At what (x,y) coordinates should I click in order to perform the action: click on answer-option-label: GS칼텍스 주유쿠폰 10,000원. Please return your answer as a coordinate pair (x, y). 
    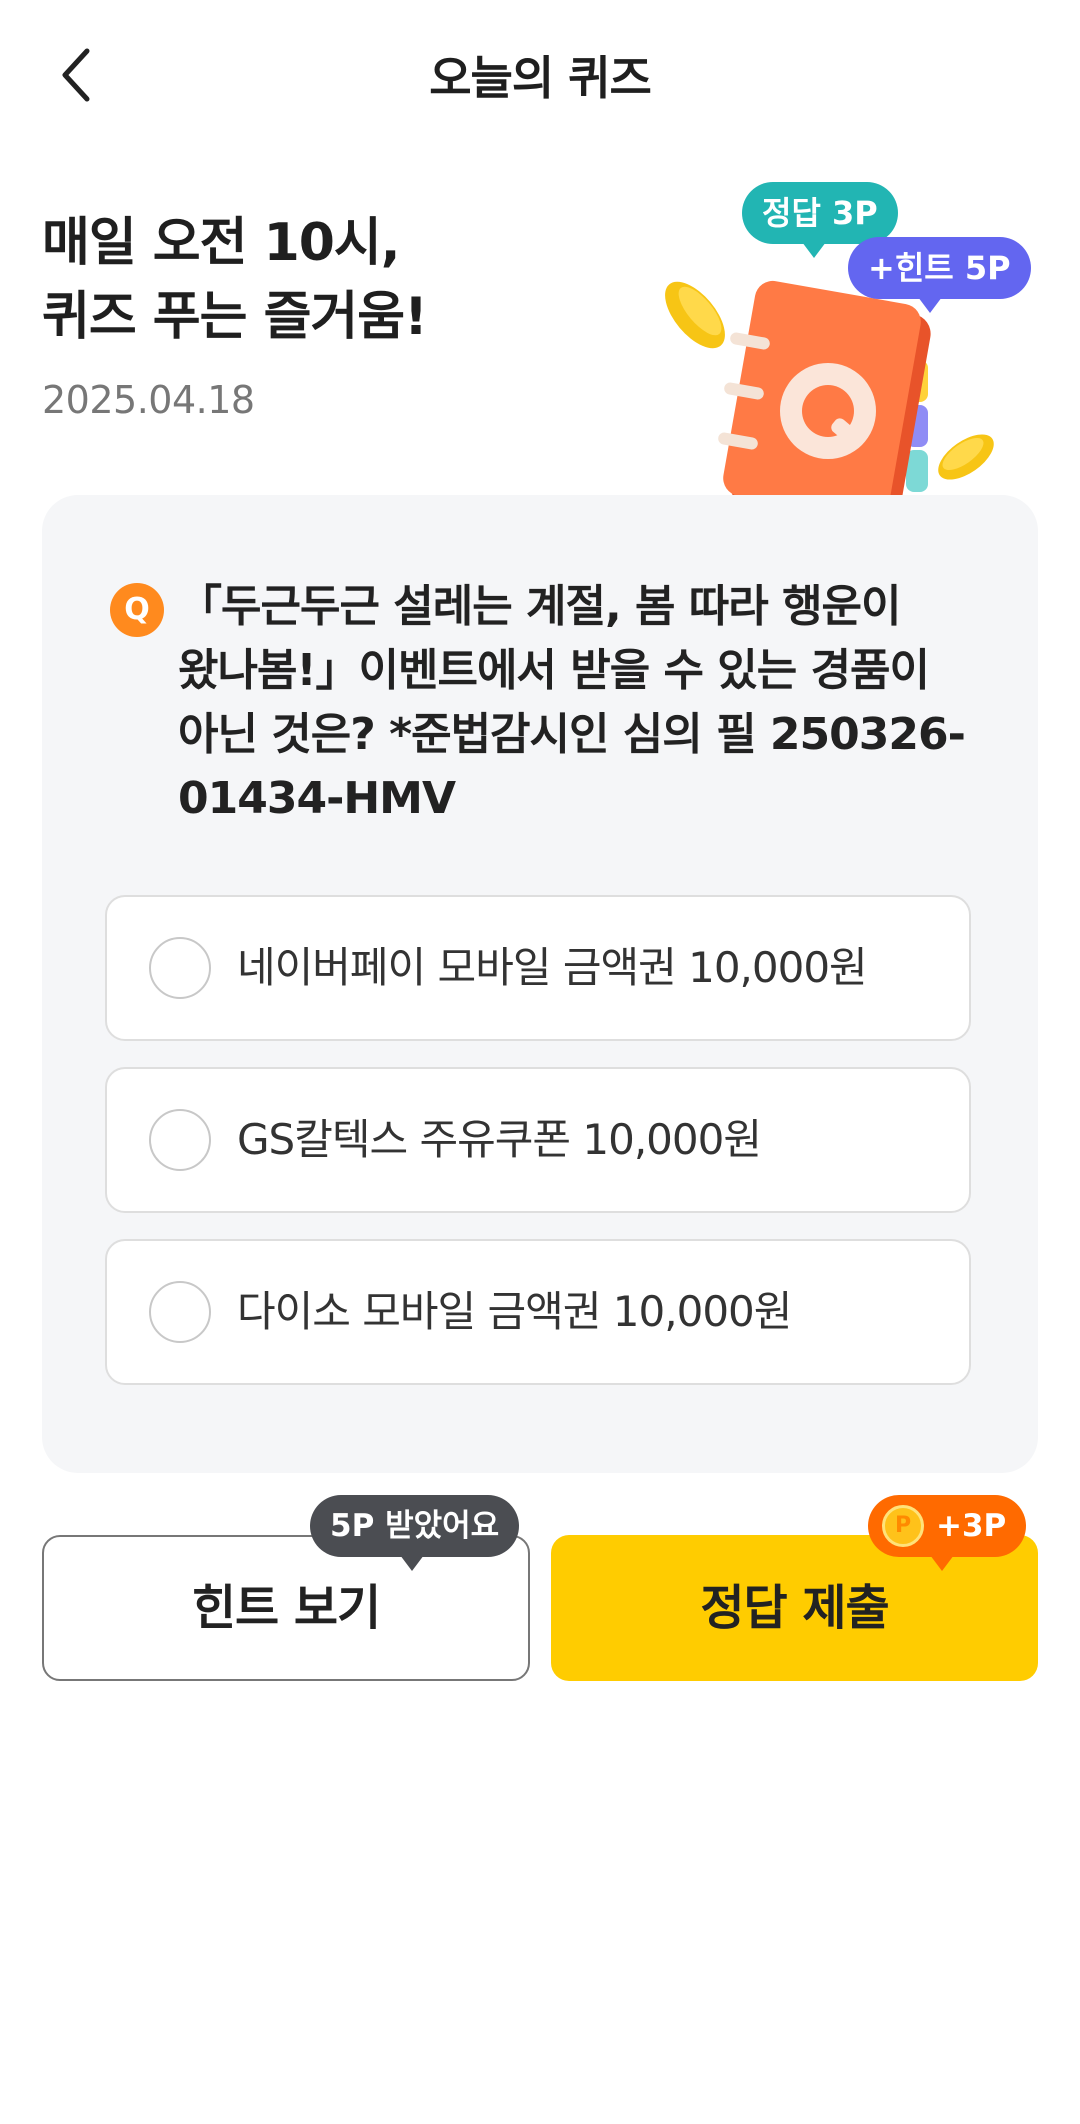
    Looking at the image, I should click on (499, 1139).